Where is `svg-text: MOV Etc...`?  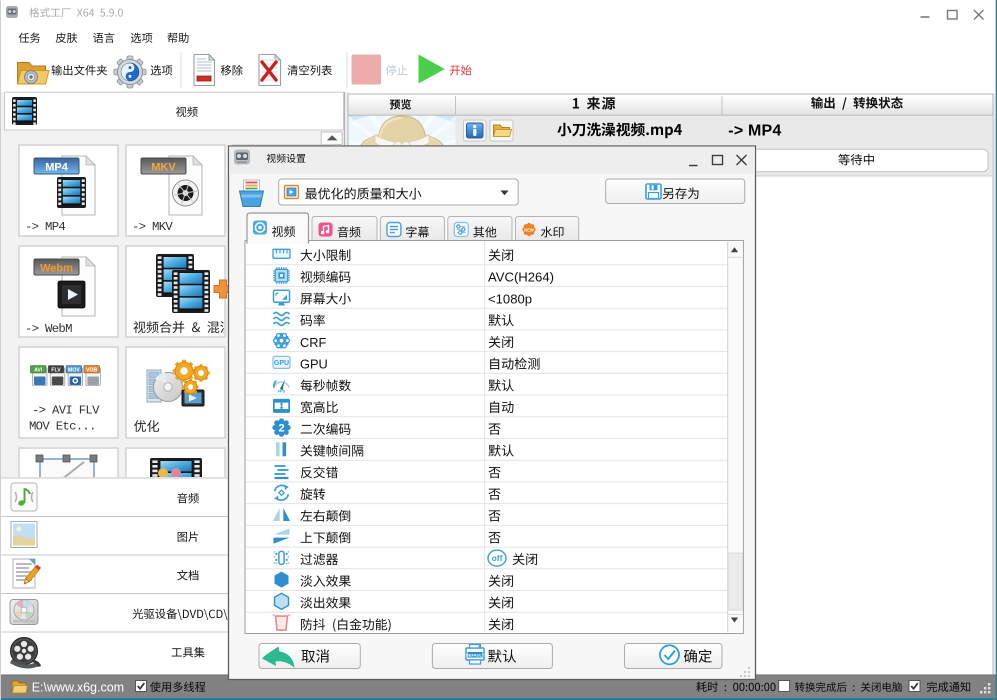 svg-text: MOV Etc... is located at coordinates (62, 427).